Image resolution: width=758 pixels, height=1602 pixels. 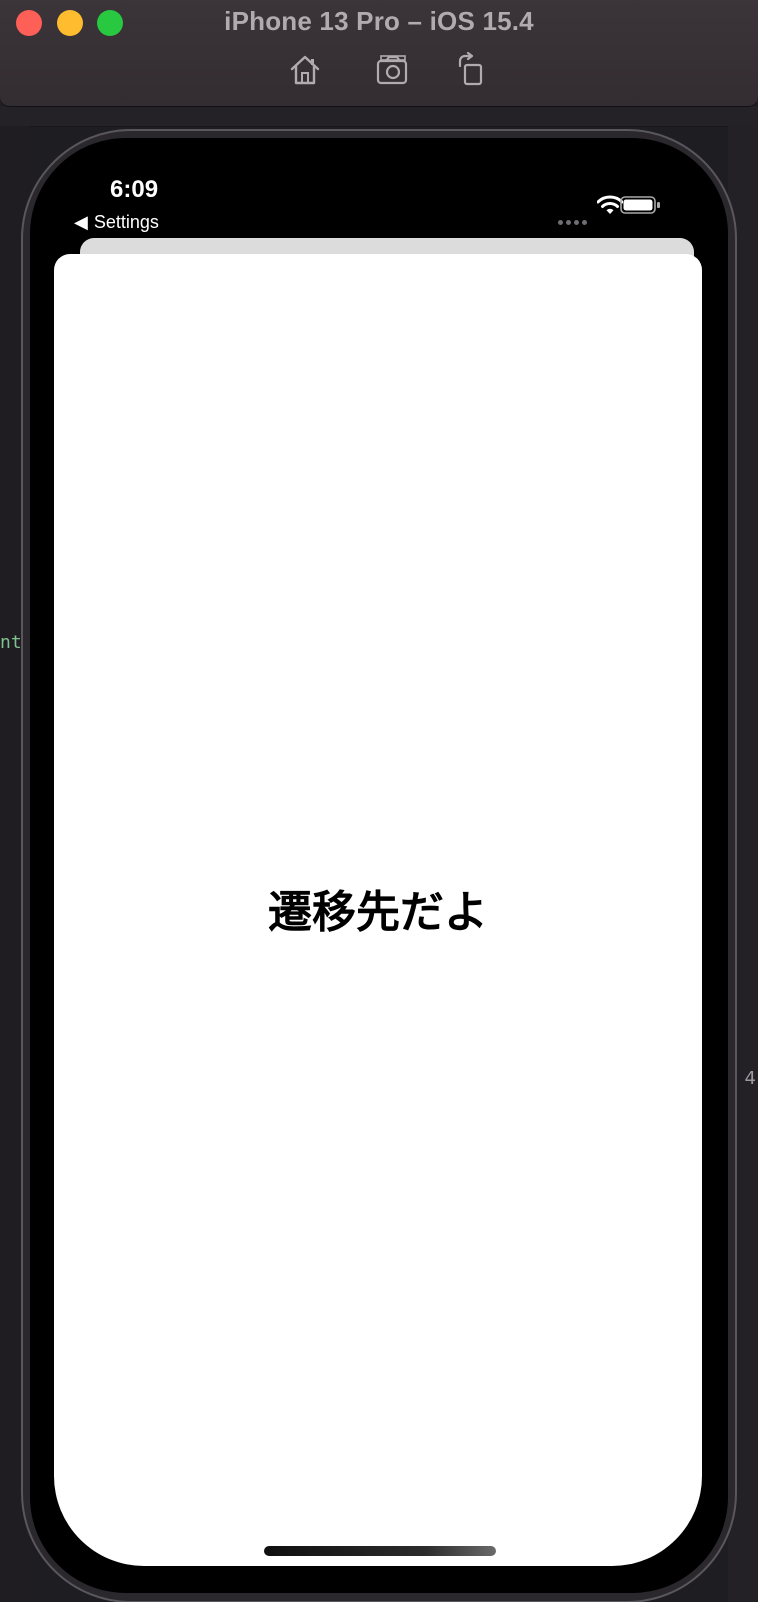 I want to click on battery-icon, so click(x=640, y=205).